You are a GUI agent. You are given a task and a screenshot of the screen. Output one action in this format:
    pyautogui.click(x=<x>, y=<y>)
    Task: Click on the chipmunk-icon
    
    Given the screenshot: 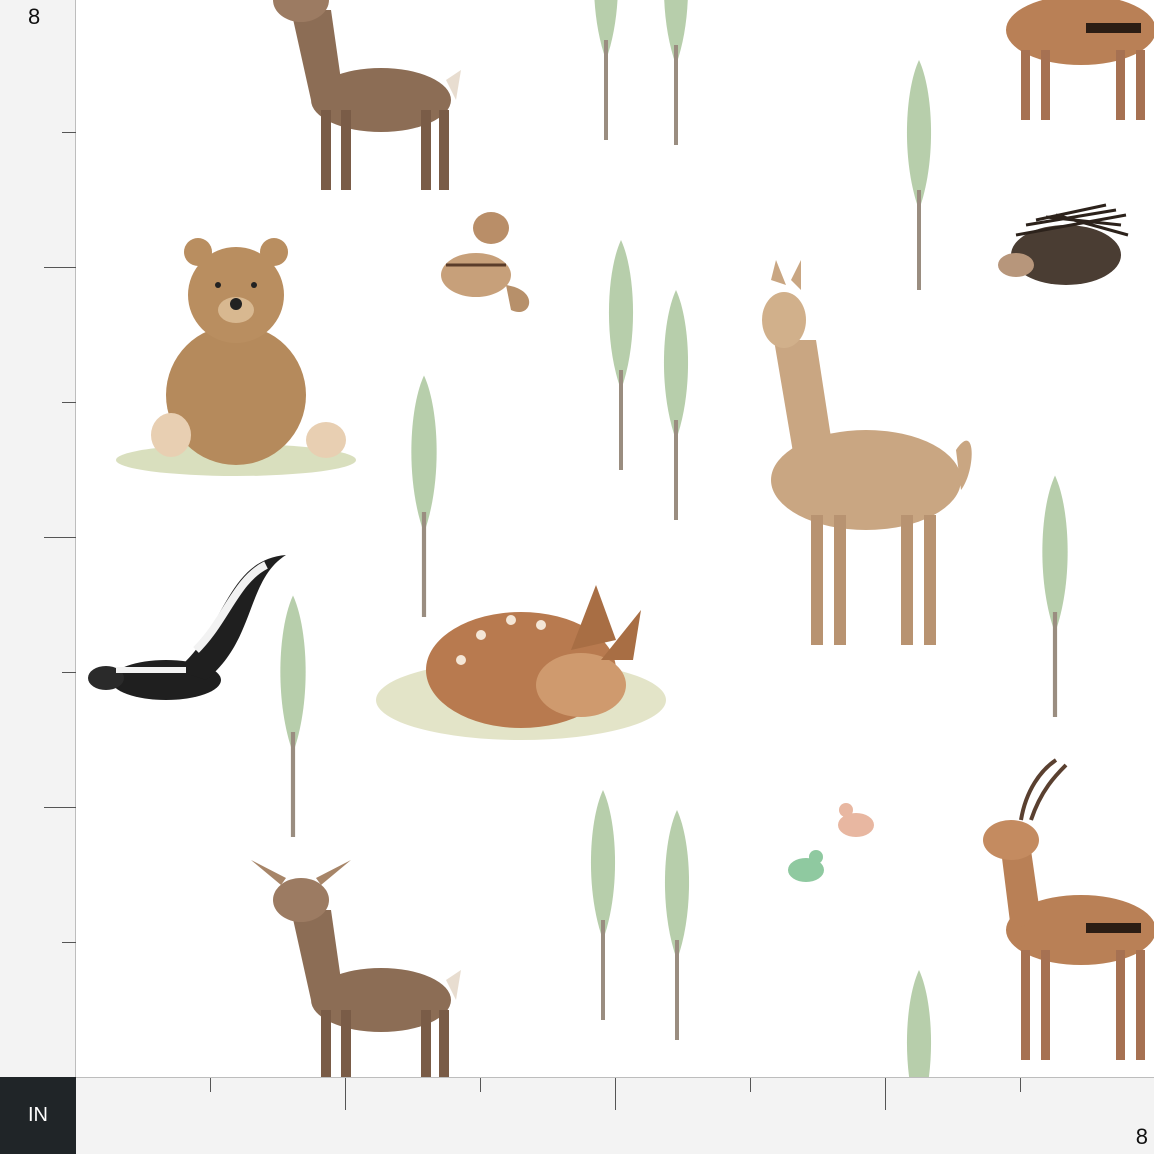 What is the action you would take?
    pyautogui.click(x=485, y=262)
    